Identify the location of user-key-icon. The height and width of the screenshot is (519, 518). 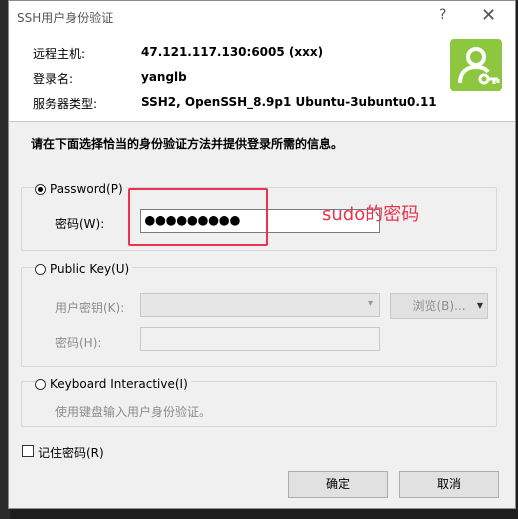
(476, 65).